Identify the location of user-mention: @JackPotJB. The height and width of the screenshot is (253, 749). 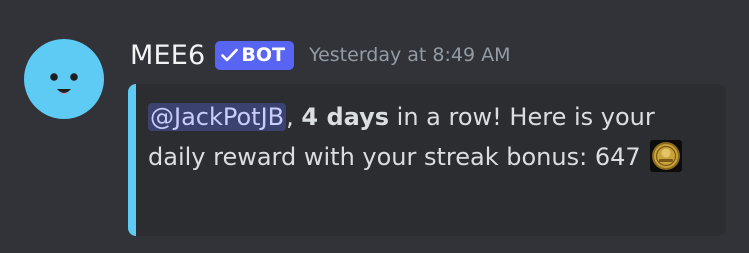
(217, 117).